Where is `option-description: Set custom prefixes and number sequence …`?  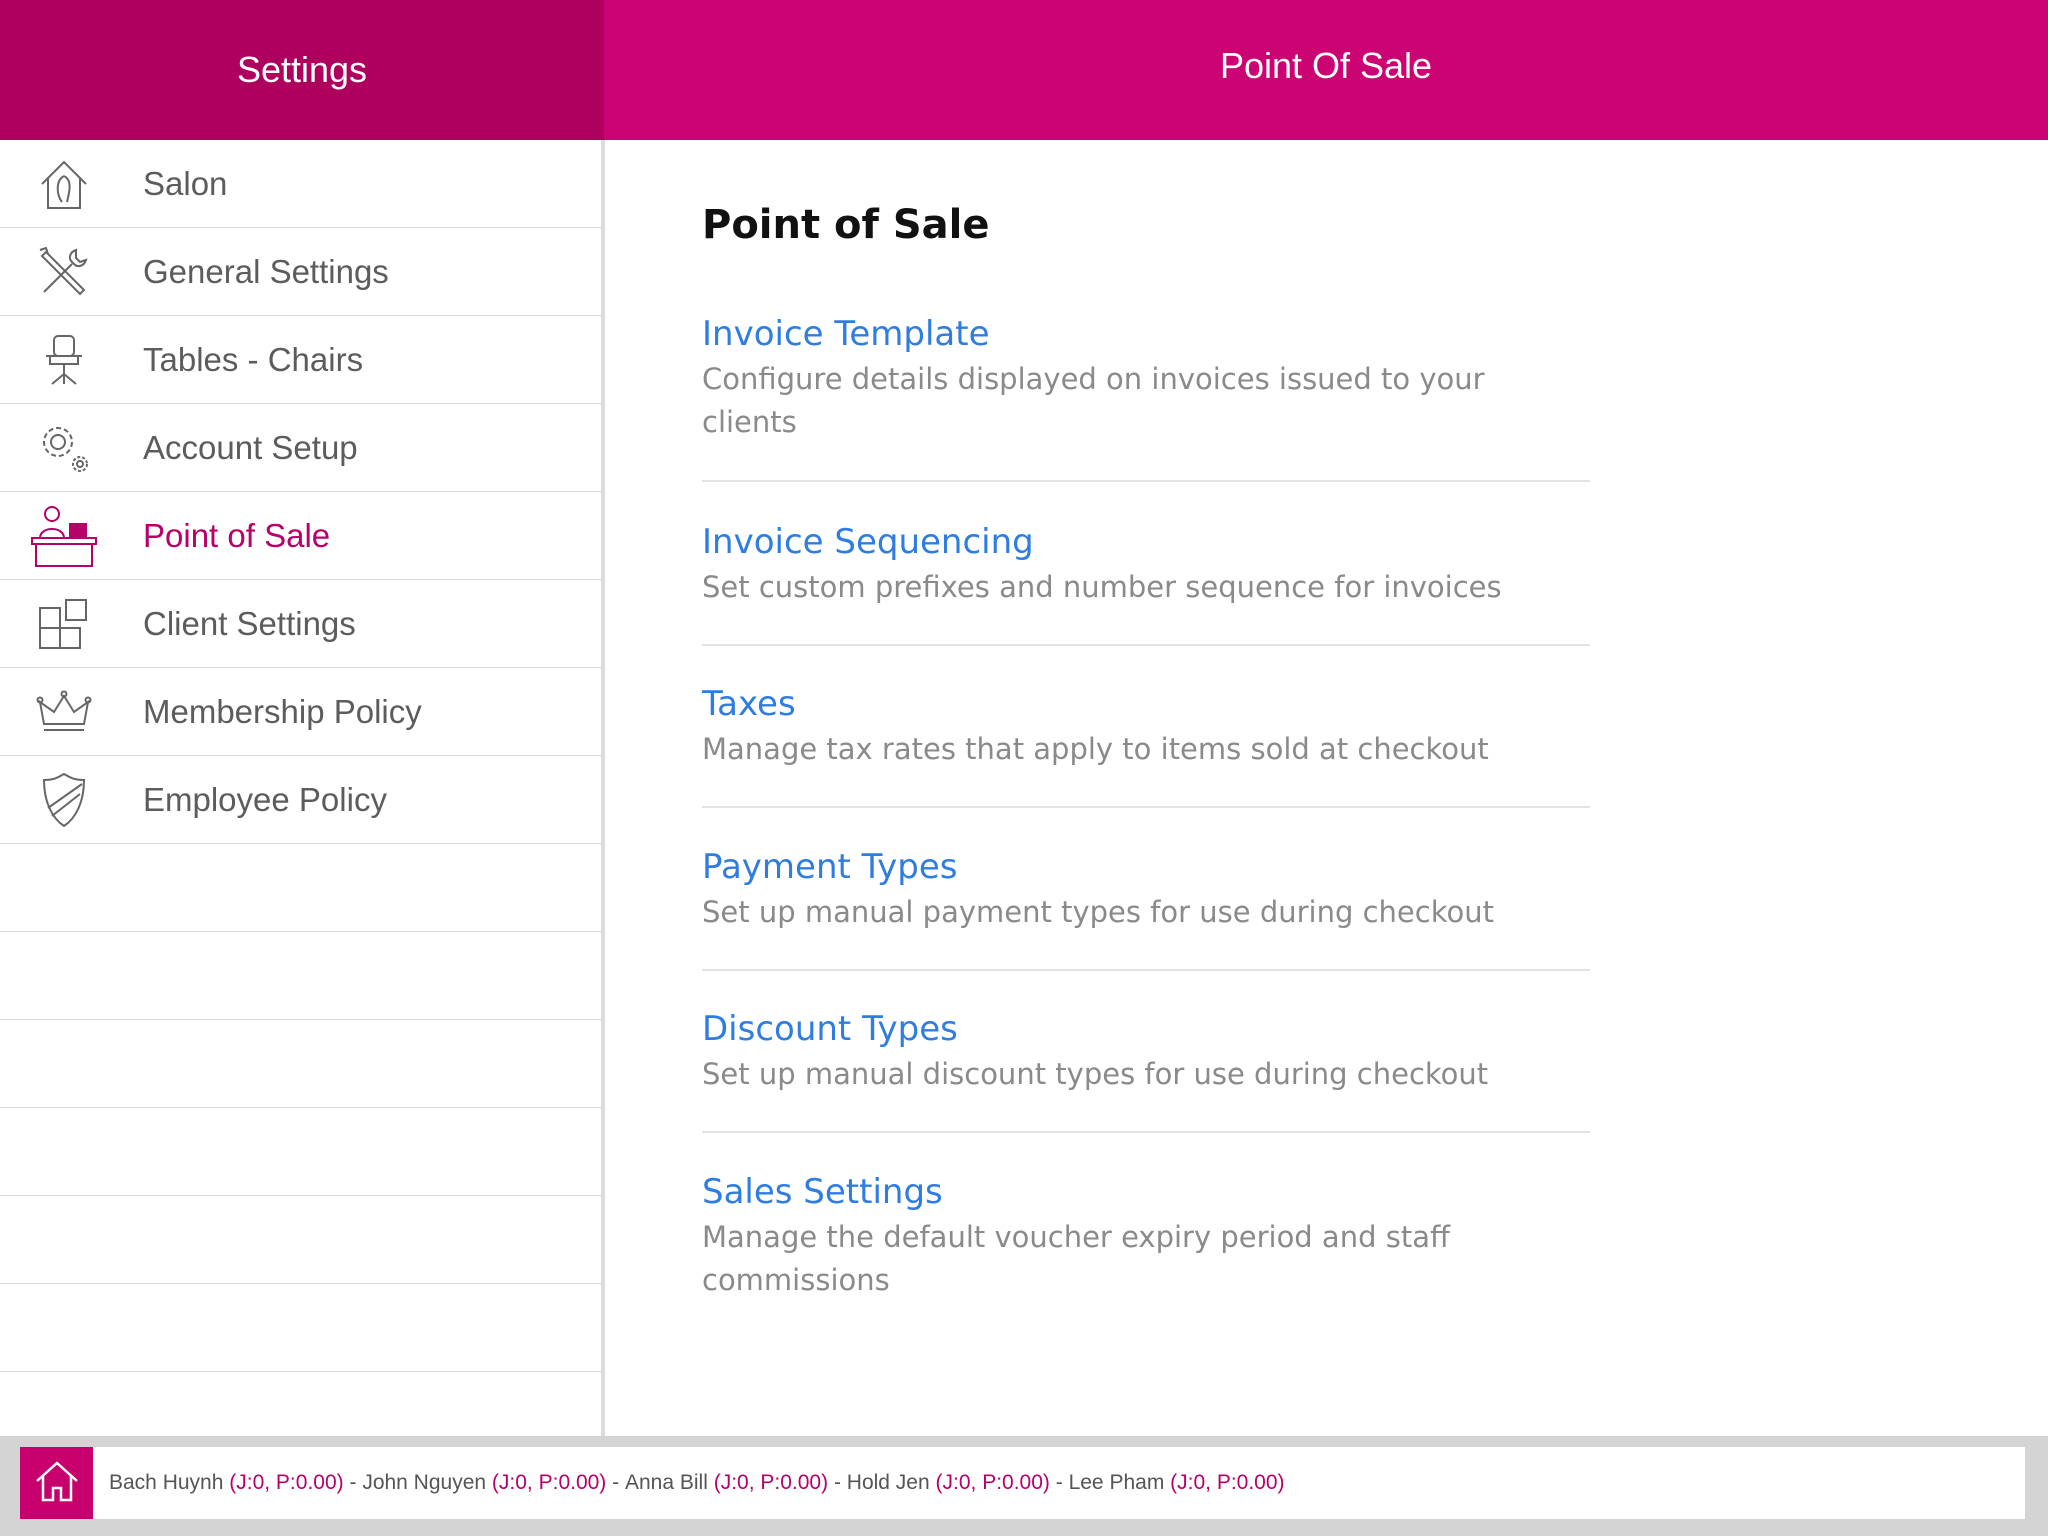 option-description: Set custom prefixes and number sequence … is located at coordinates (1102, 587).